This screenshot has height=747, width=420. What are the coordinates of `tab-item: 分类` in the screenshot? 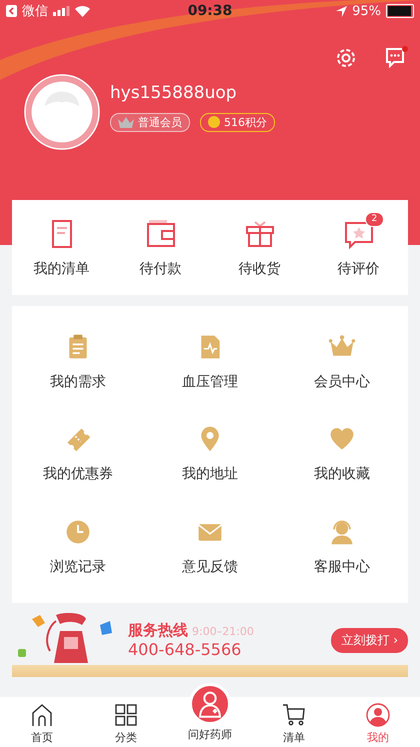 It's located at (126, 722).